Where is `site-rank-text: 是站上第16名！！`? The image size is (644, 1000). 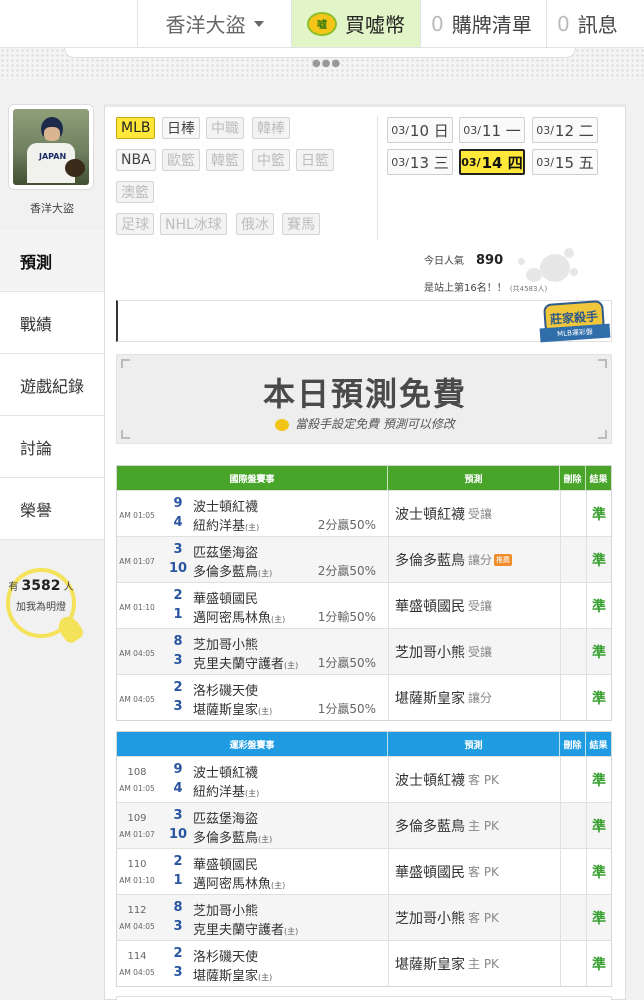 site-rank-text: 是站上第16名！！ is located at coordinates (465, 288).